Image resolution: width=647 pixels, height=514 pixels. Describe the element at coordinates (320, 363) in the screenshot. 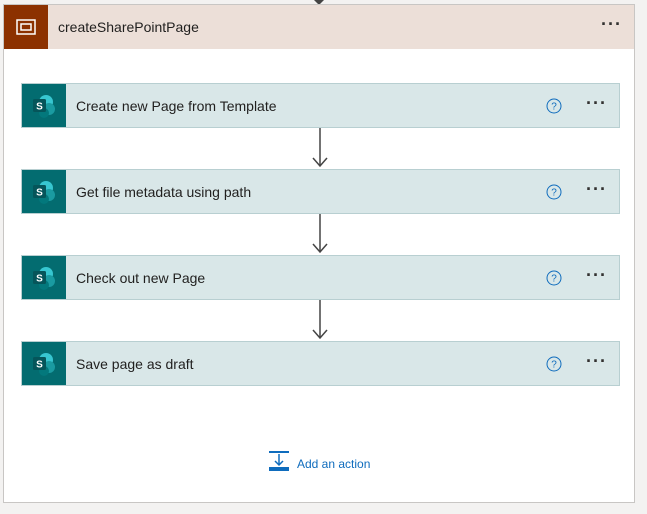

I see `action-card-save-draft: S Save page as draft ? ···` at that location.